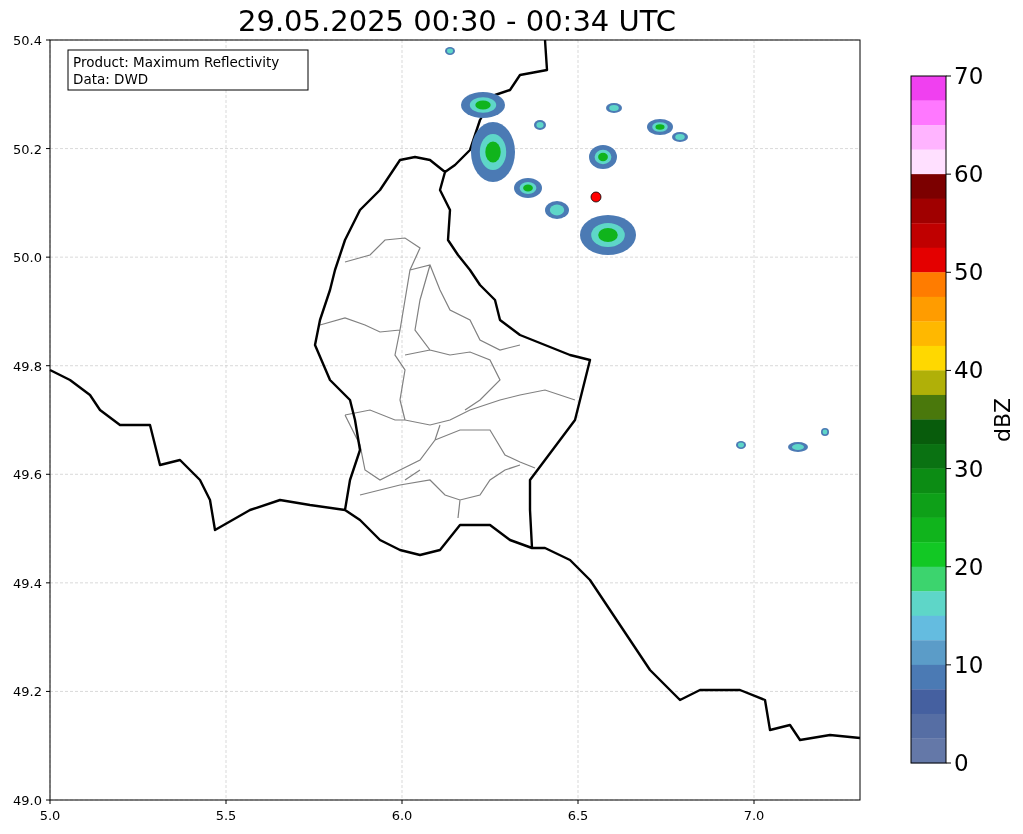 The width and height of the screenshot is (1023, 834). What do you see at coordinates (578, 815) in the screenshot?
I see `x-tick-label: 6.5` at bounding box center [578, 815].